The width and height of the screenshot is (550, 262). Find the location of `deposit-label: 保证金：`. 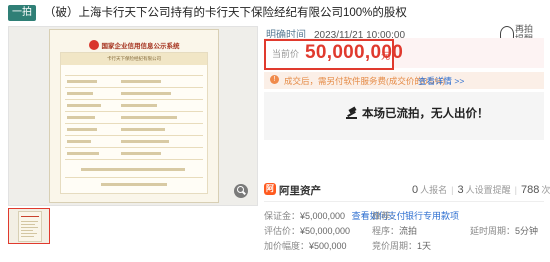

deposit-label: 保证金： is located at coordinates (282, 216).